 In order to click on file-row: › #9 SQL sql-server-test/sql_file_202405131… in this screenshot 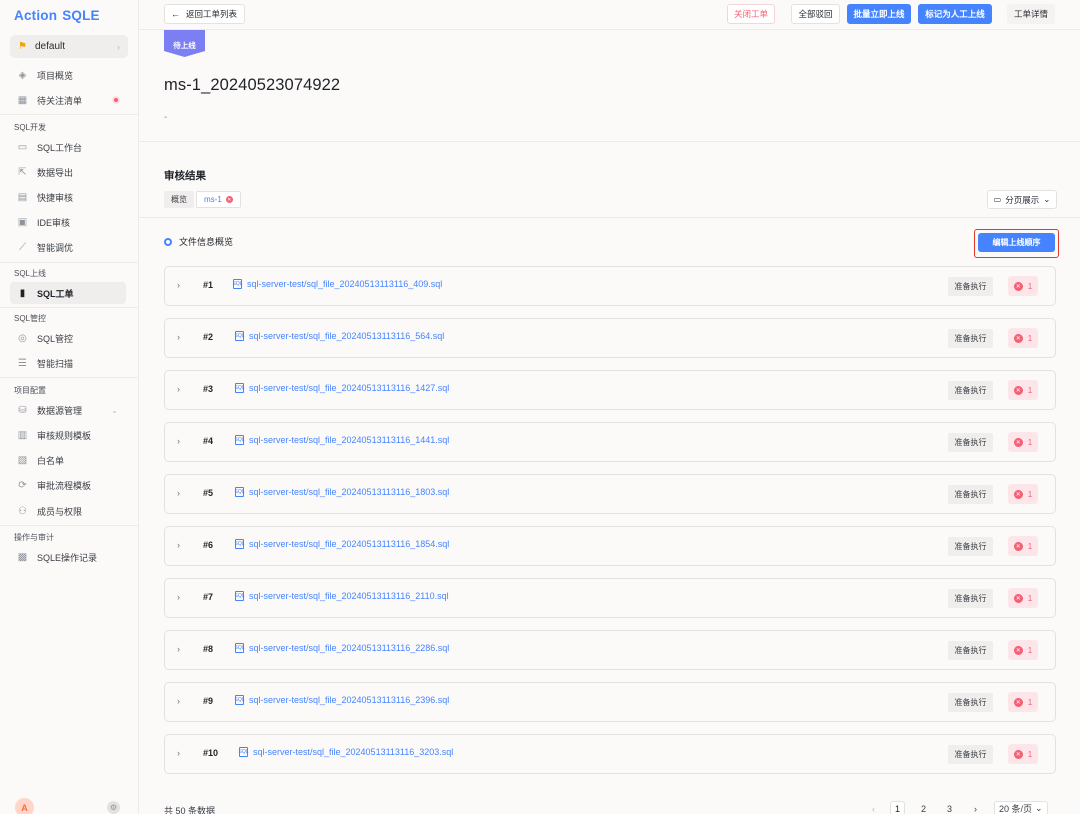, I will do `click(610, 702)`.